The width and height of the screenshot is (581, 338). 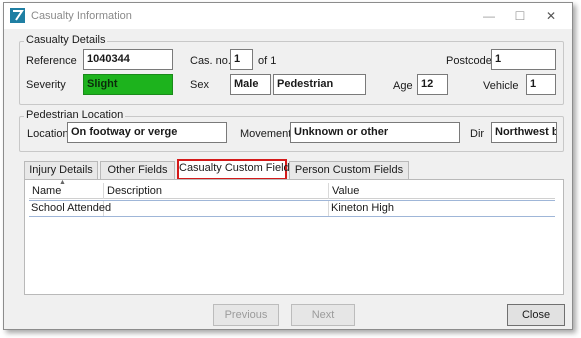 I want to click on postcode-label: Postcode, so click(x=469, y=61).